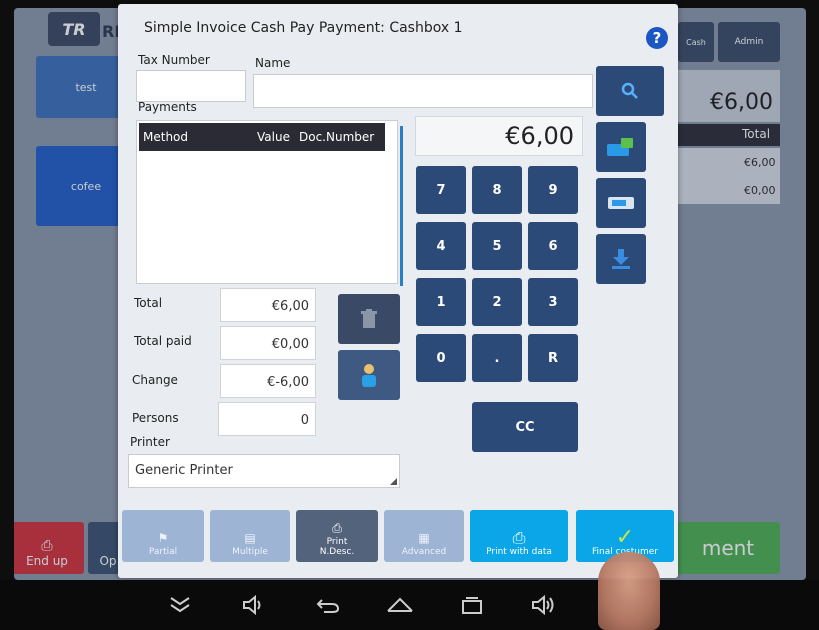 This screenshot has height=630, width=819. I want to click on partial-label: Partial, so click(163, 552).